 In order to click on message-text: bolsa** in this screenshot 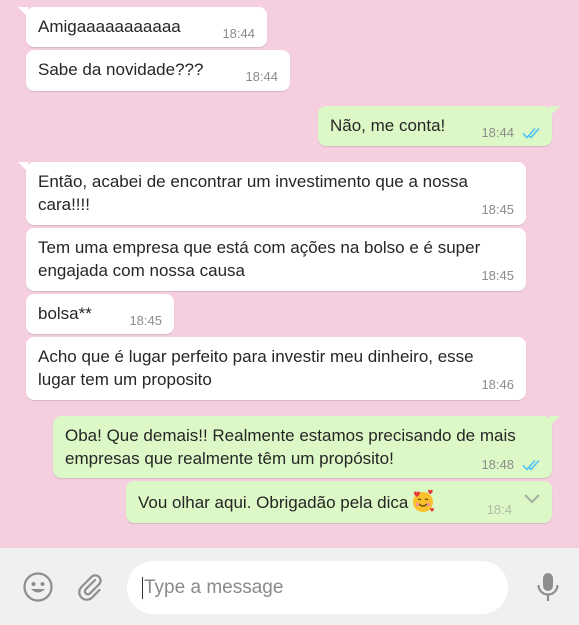, I will do `click(65, 313)`.